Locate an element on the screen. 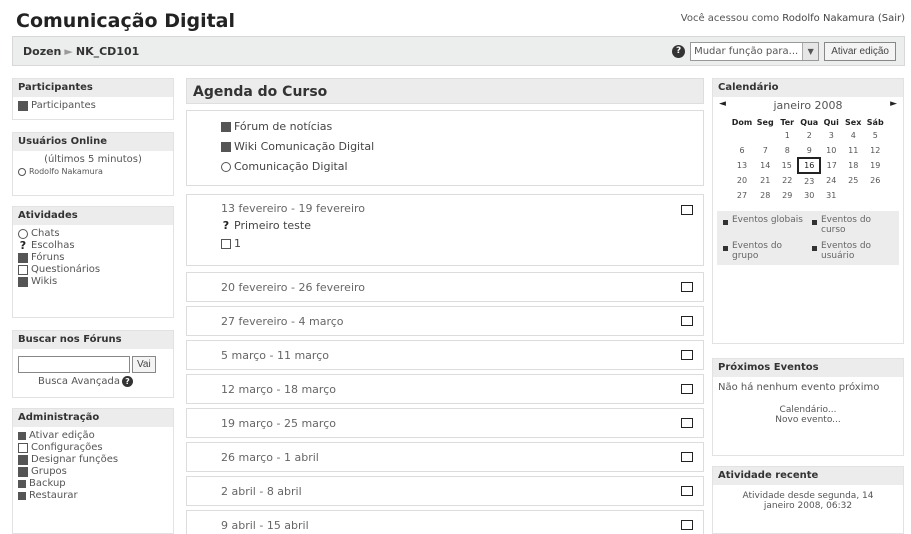 This screenshot has width=911, height=534. role-select: Mudar função para... ▼ is located at coordinates (755, 51).